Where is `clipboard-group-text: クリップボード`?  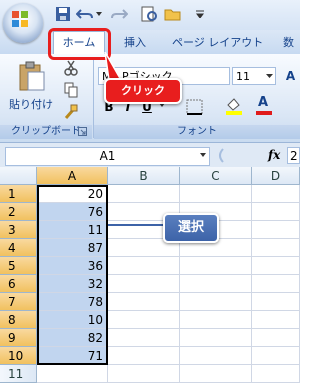 clipboard-group-text: クリップボード is located at coordinates (46, 131).